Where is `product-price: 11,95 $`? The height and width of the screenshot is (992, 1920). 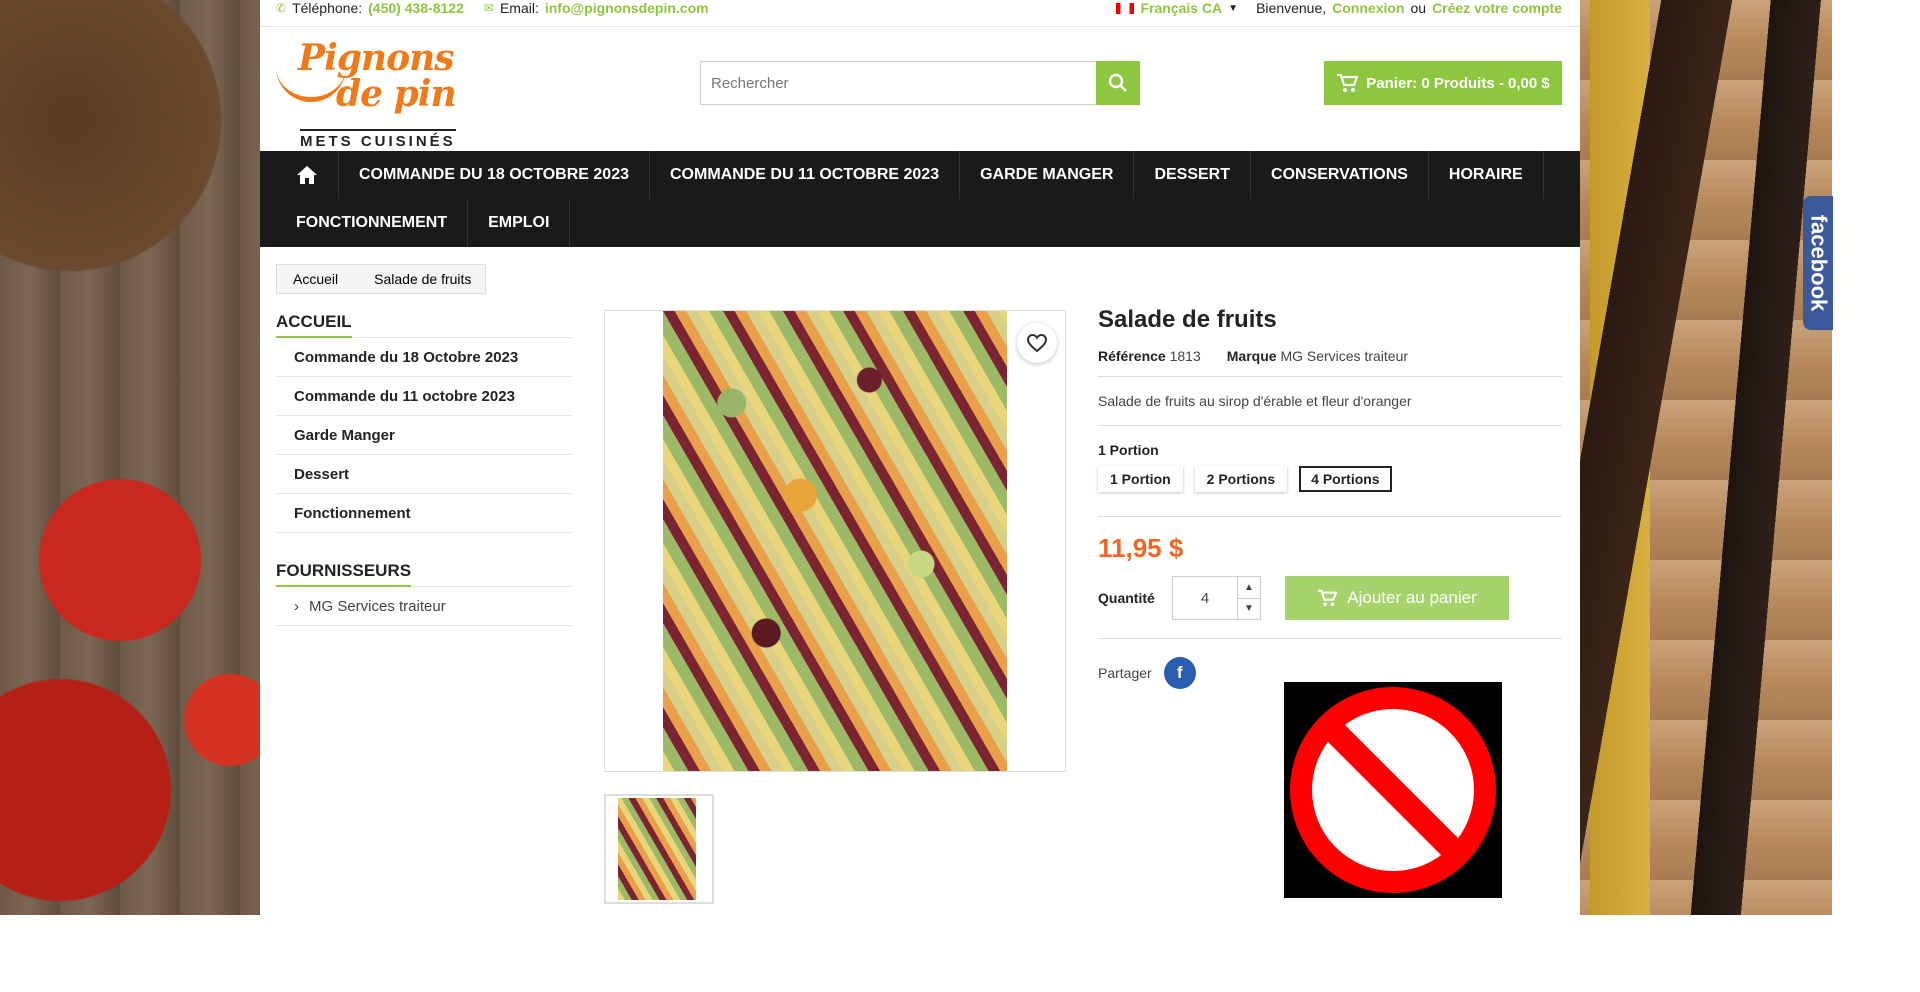
product-price: 11,95 $ is located at coordinates (1141, 548).